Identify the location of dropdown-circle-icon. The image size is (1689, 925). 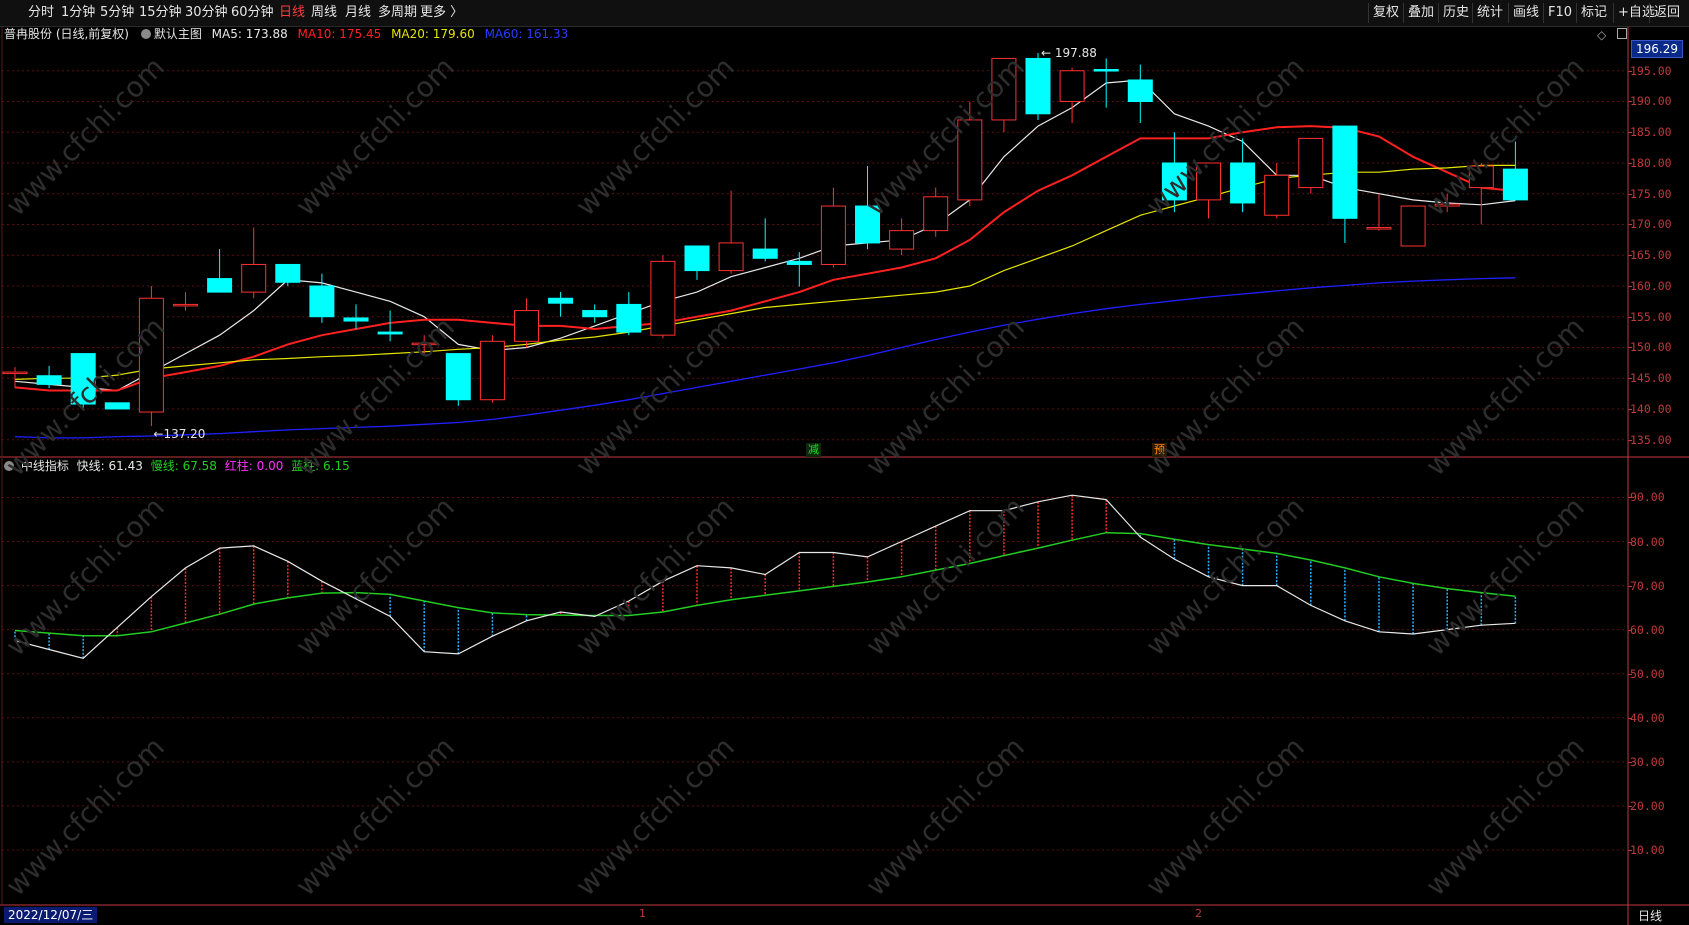
(145, 34).